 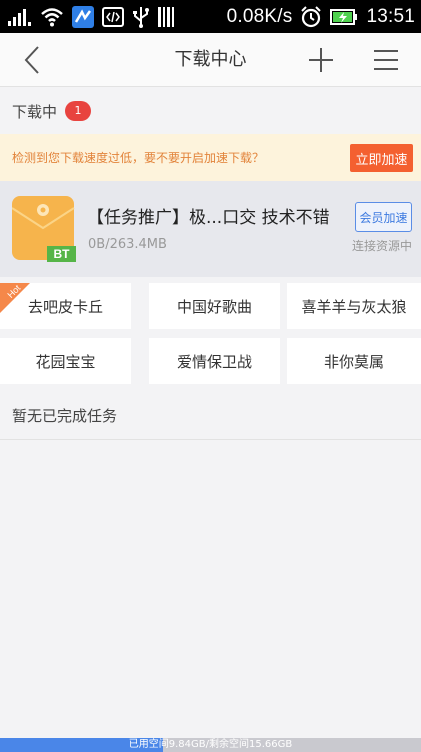 I want to click on vip-accelerate-button: 会员加速, so click(x=383, y=217).